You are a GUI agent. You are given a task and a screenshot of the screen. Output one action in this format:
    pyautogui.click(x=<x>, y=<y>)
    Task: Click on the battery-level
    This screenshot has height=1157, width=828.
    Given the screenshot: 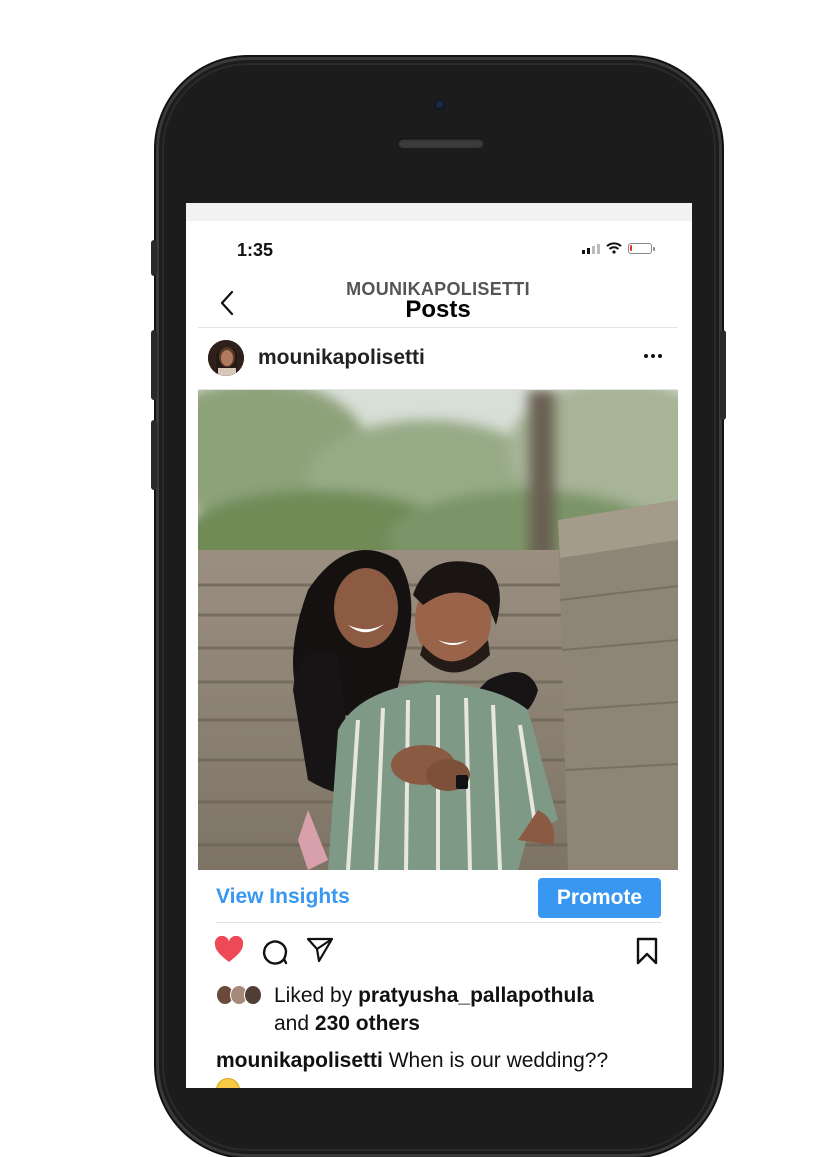 What is the action you would take?
    pyautogui.click(x=631, y=247)
    